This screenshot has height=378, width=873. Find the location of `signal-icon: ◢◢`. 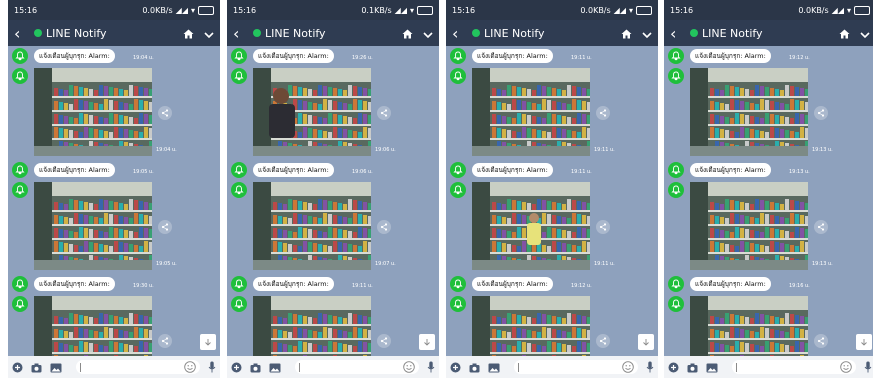

signal-icon: ◢◢ is located at coordinates (837, 10).